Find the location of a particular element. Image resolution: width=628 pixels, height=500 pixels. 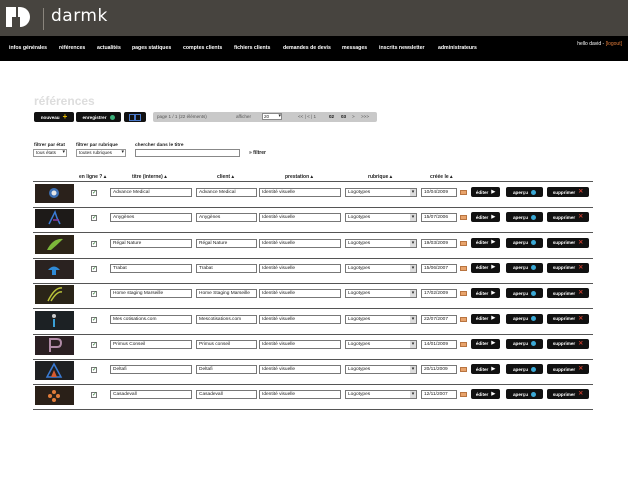

per-page-select: 20 is located at coordinates (272, 116).